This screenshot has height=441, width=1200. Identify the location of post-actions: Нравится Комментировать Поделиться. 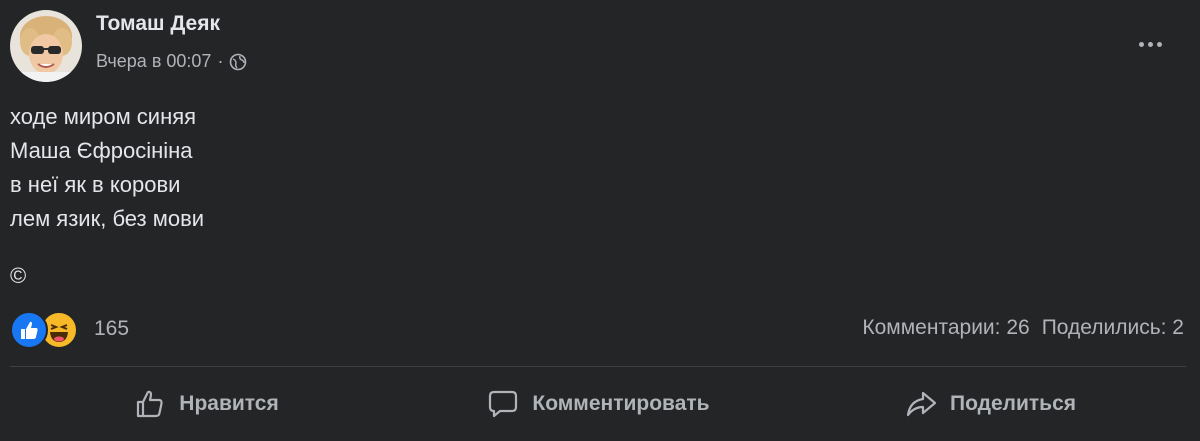
(598, 404).